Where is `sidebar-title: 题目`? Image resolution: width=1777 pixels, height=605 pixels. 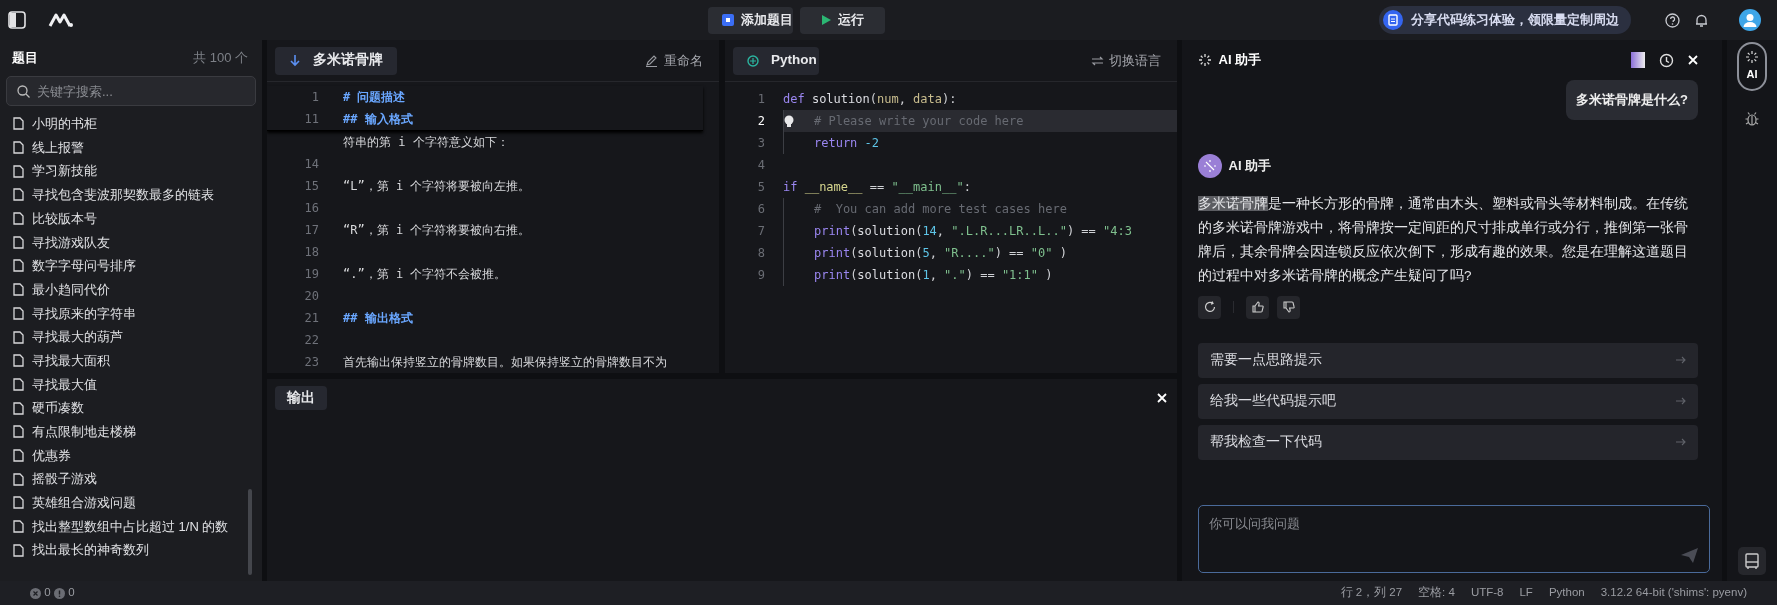
sidebar-title: 题目 is located at coordinates (25, 58).